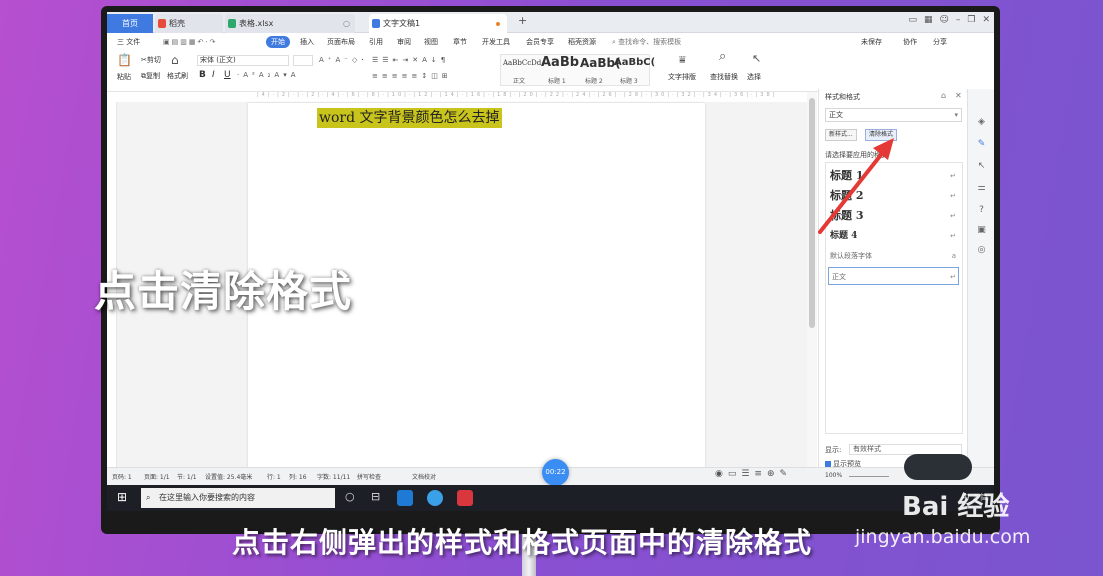 This screenshot has height=576, width=1103. What do you see at coordinates (852, 191) in the screenshot?
I see `arrow-shaft` at bounding box center [852, 191].